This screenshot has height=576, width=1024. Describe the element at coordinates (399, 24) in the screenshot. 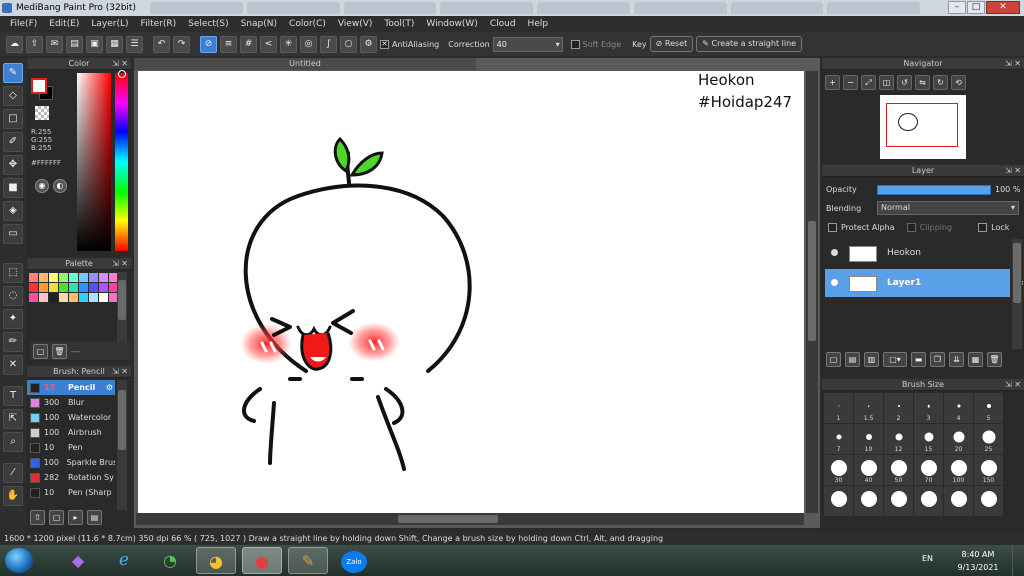

I see `menu-tool: Tool(T)` at that location.